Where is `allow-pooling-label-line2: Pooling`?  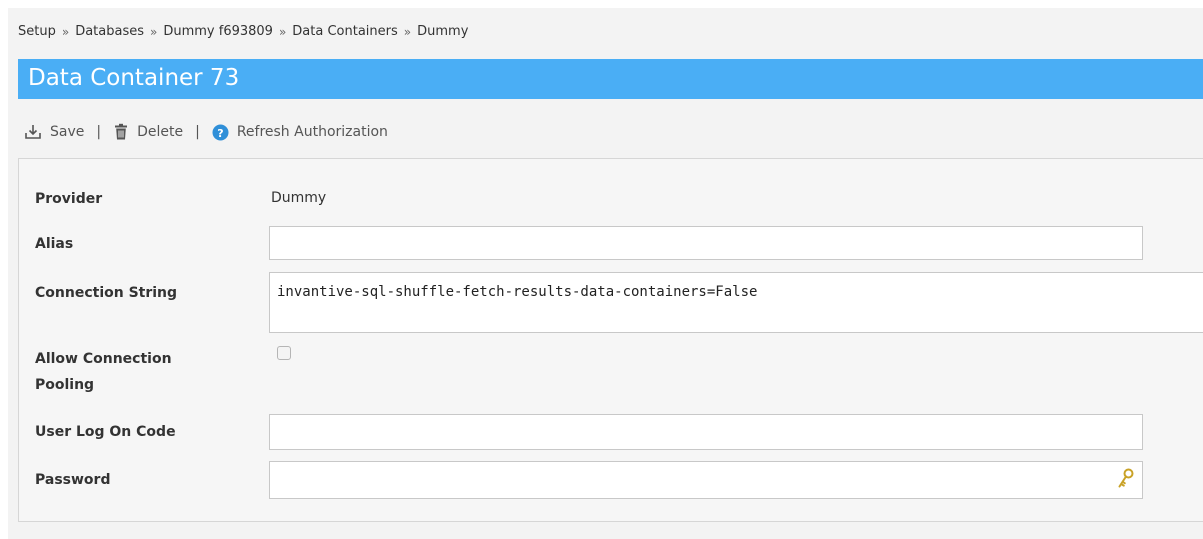
allow-pooling-label-line2: Pooling is located at coordinates (65, 385).